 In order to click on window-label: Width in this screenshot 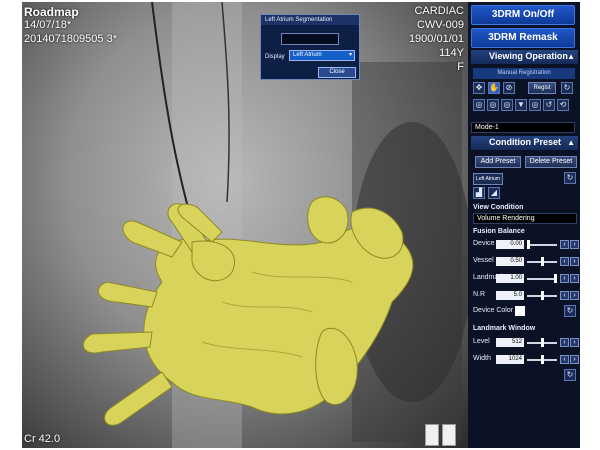, I will do `click(482, 358)`.